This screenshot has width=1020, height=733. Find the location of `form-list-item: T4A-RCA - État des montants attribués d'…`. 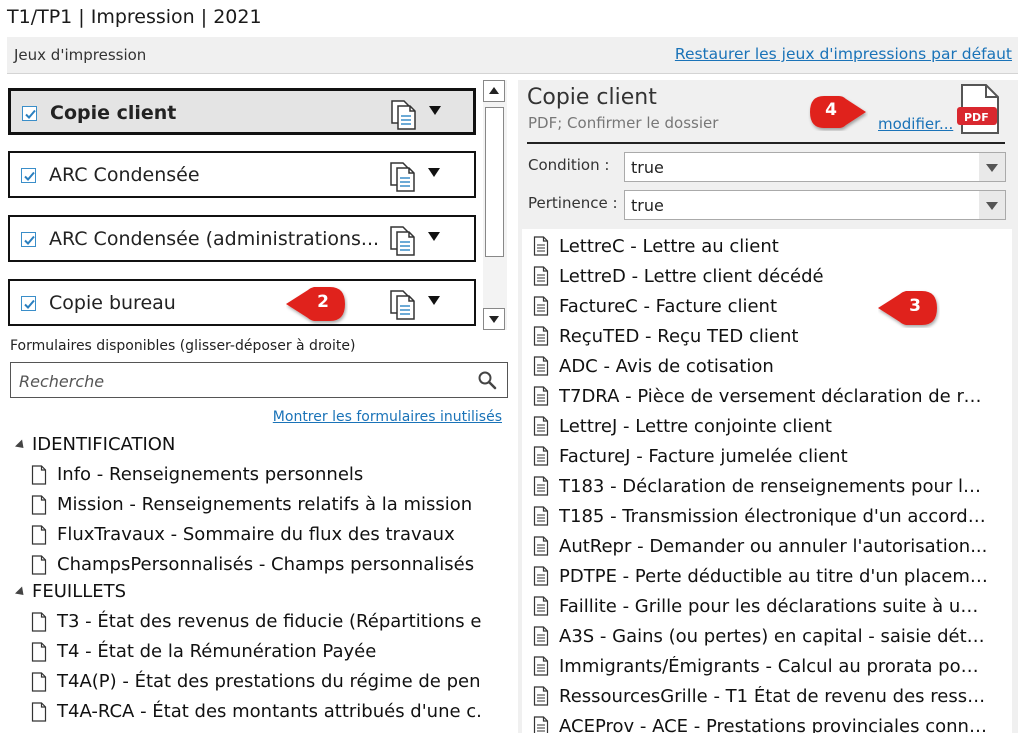

form-list-item: T4A-RCA - État des montants attribués d'… is located at coordinates (256, 713).